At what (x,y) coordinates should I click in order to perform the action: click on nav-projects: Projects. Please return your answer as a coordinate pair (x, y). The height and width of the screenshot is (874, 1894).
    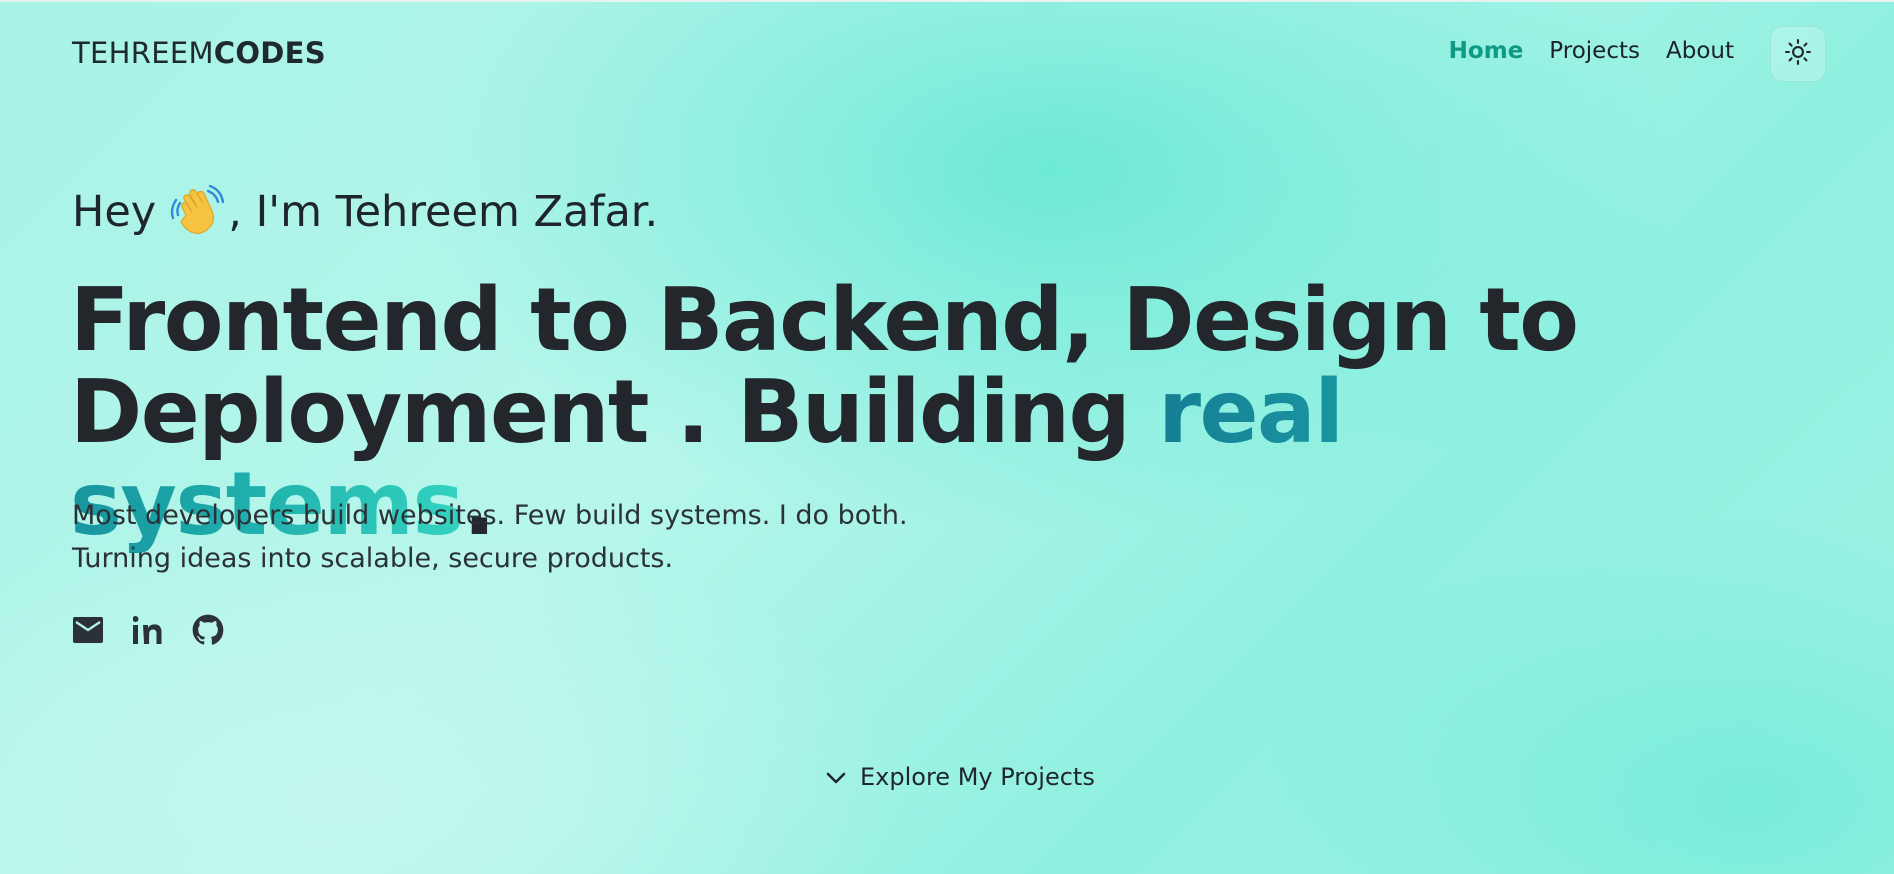
    Looking at the image, I should click on (1594, 51).